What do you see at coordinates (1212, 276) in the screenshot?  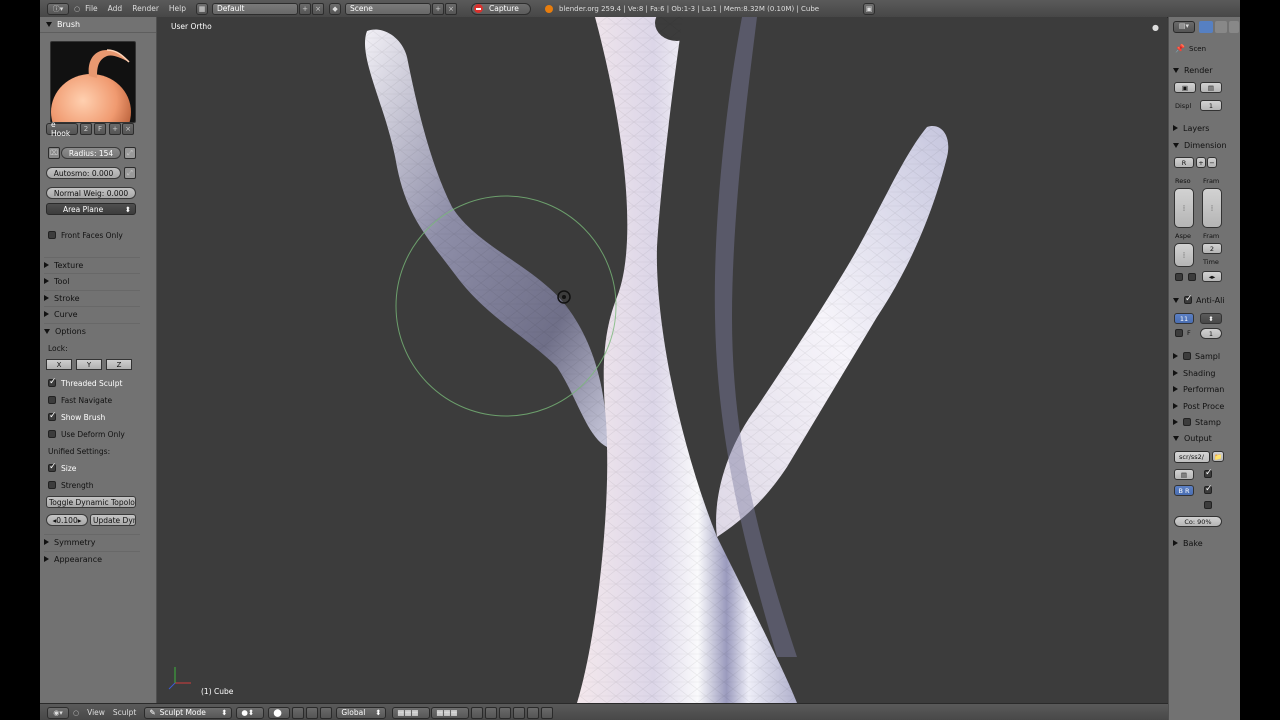 I see `time-old-field: ◂▸` at bounding box center [1212, 276].